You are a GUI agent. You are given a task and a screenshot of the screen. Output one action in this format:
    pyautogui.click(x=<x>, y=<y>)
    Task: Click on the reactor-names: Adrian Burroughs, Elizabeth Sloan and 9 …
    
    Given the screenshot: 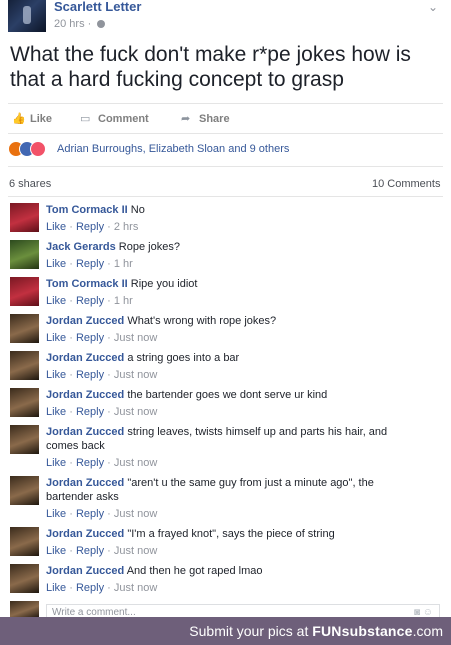 What is the action you would take?
    pyautogui.click(x=173, y=149)
    